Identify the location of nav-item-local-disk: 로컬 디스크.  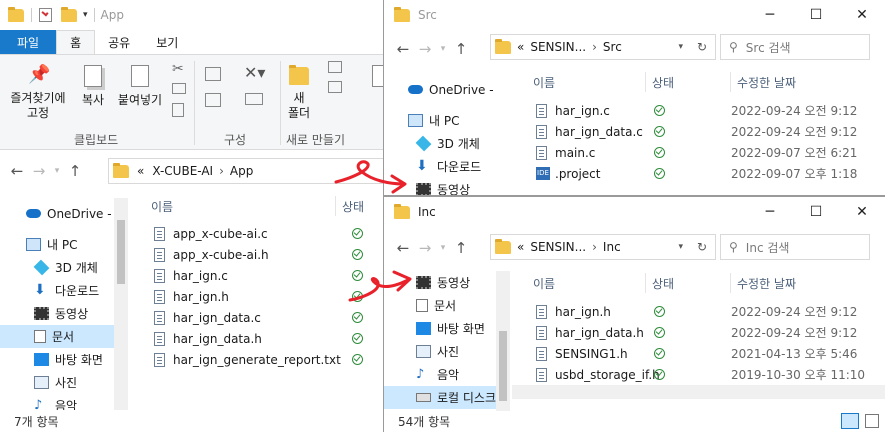
(442, 397).